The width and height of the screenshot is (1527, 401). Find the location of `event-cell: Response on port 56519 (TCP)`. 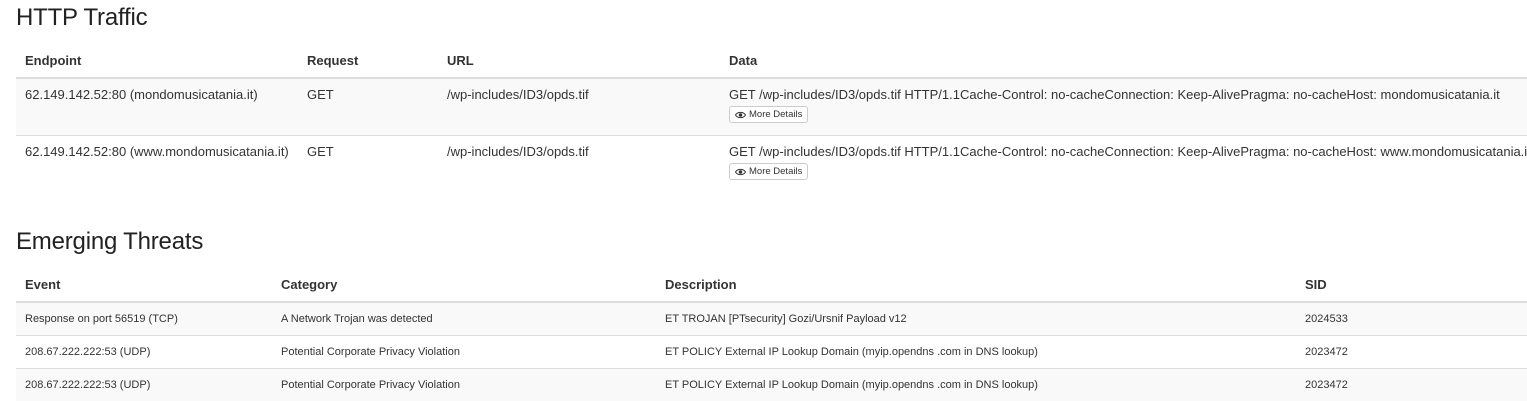

event-cell: Response on port 56519 (TCP) is located at coordinates (144, 319).